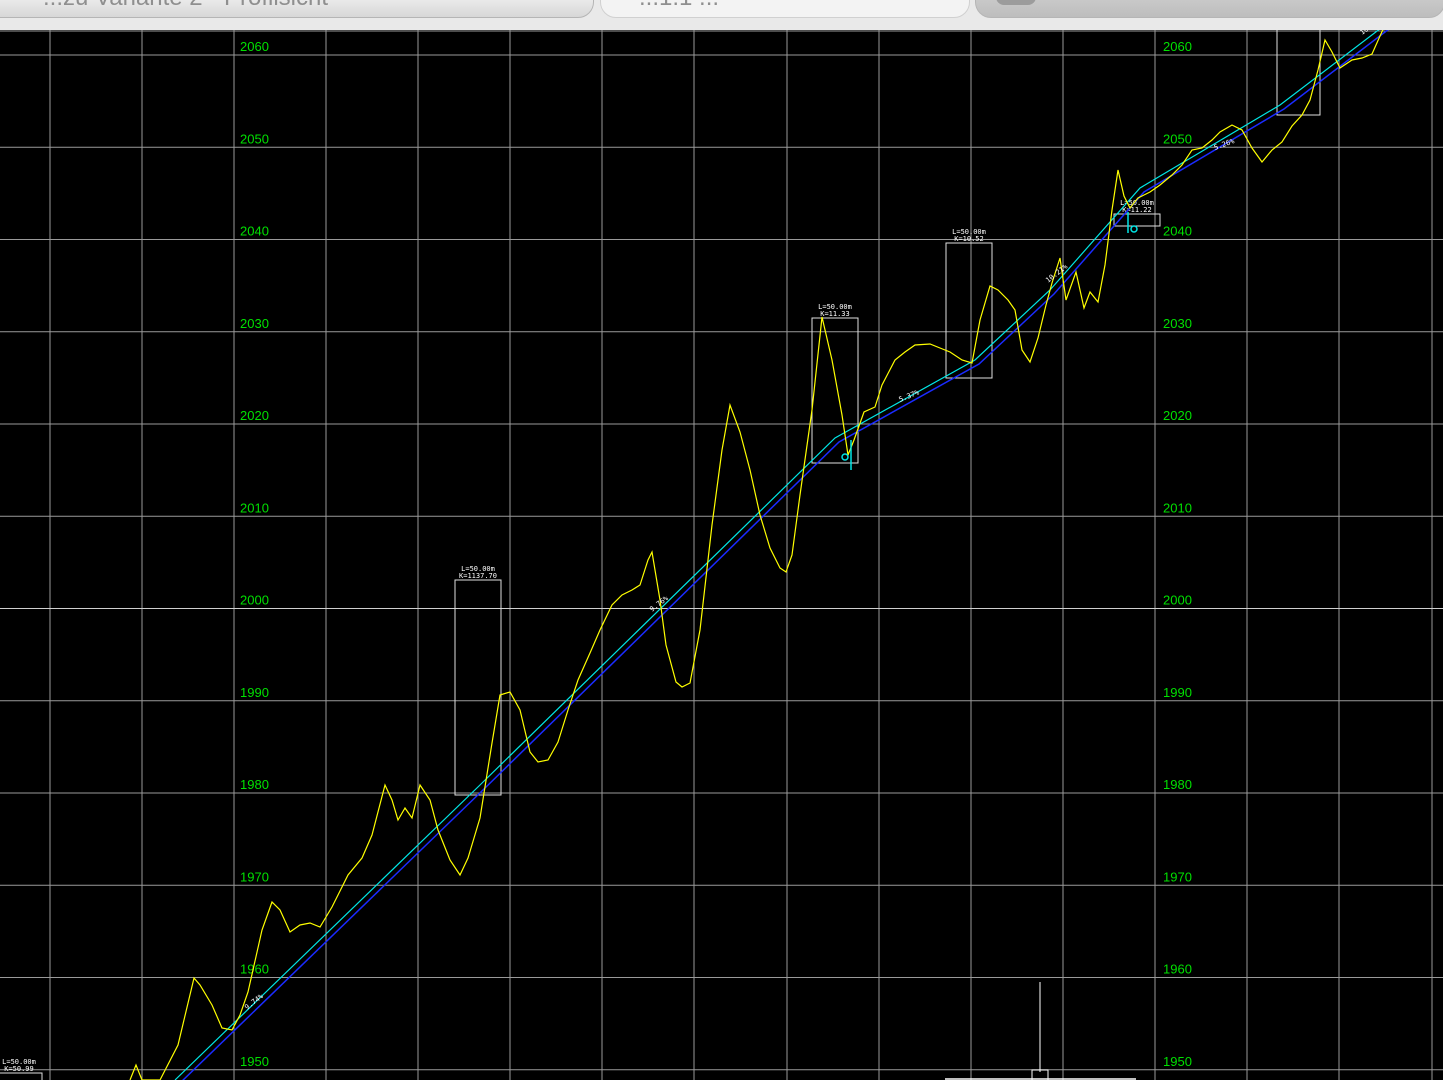  Describe the element at coordinates (254, 507) in the screenshot. I see `elevation-label-left: 2010` at that location.